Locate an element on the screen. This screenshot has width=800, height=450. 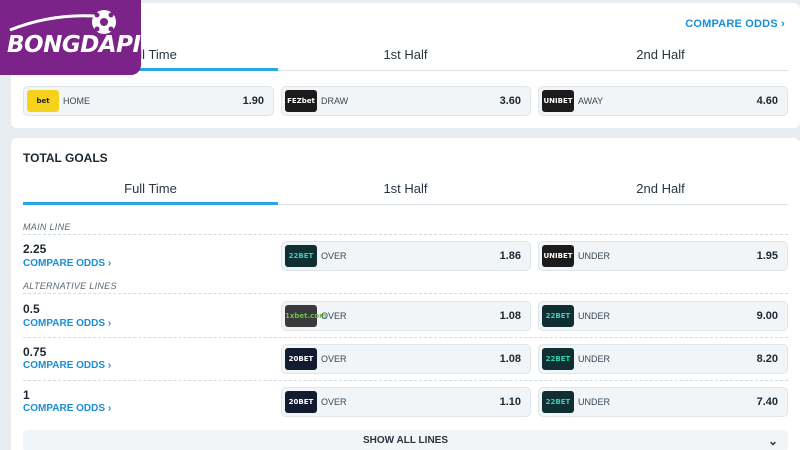
bookmaker-logo: 1xbet.com is located at coordinates (305, 316).